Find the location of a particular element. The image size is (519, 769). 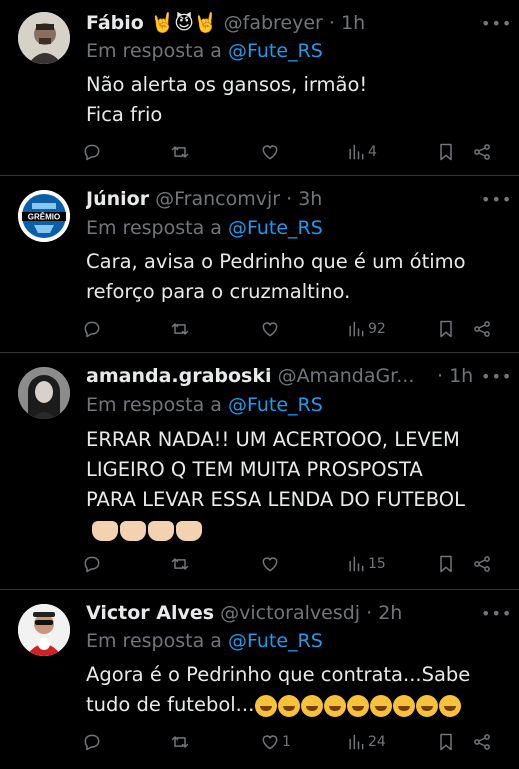

display-name: Júnior is located at coordinates (117, 199).